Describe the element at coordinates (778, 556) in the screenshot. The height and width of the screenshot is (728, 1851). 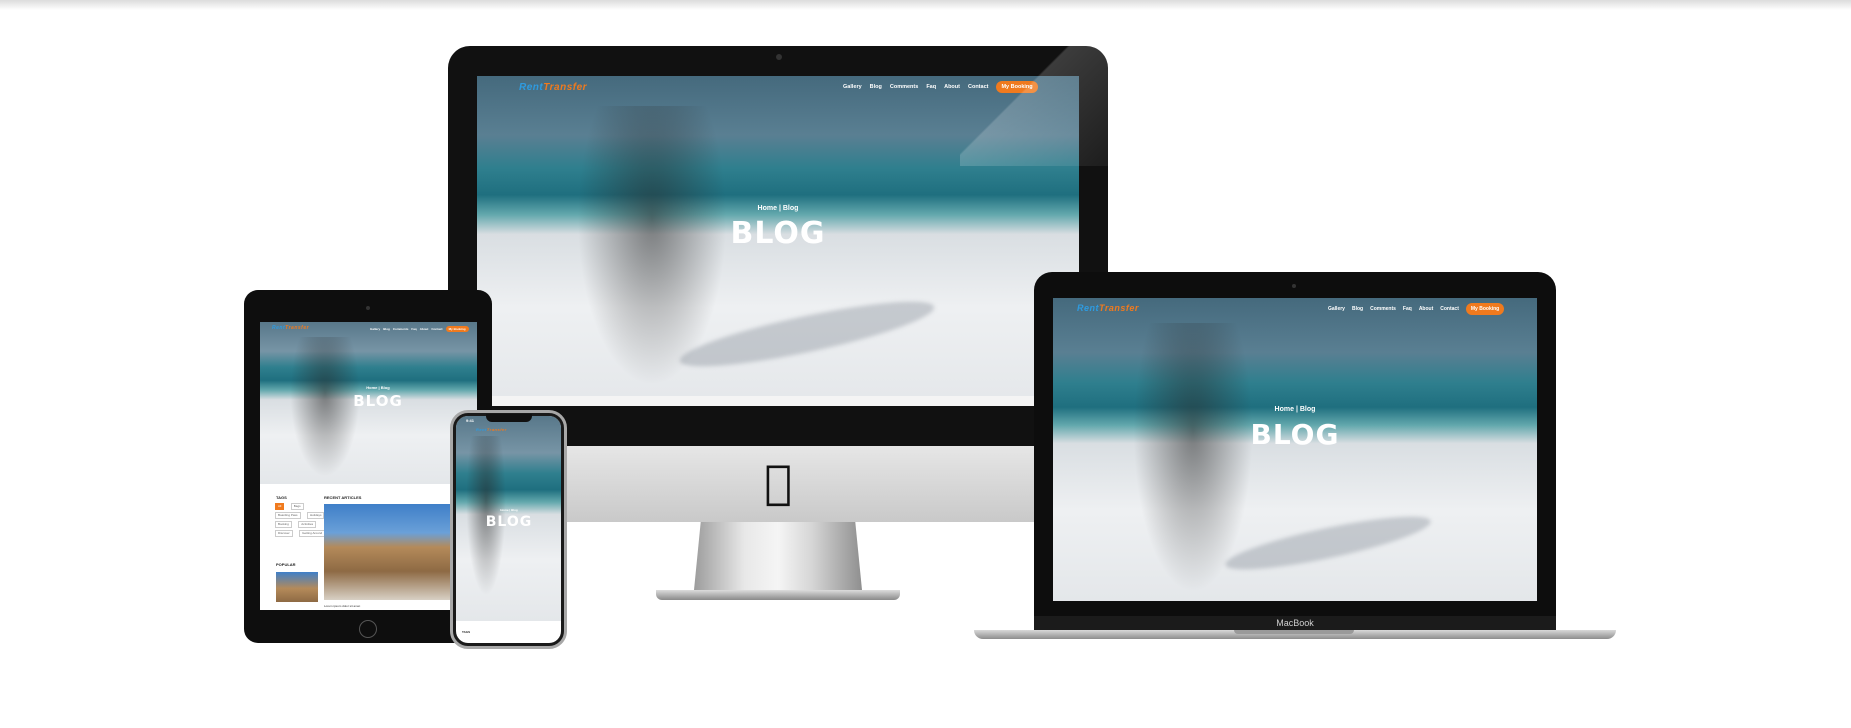
I see `imac-stand` at that location.